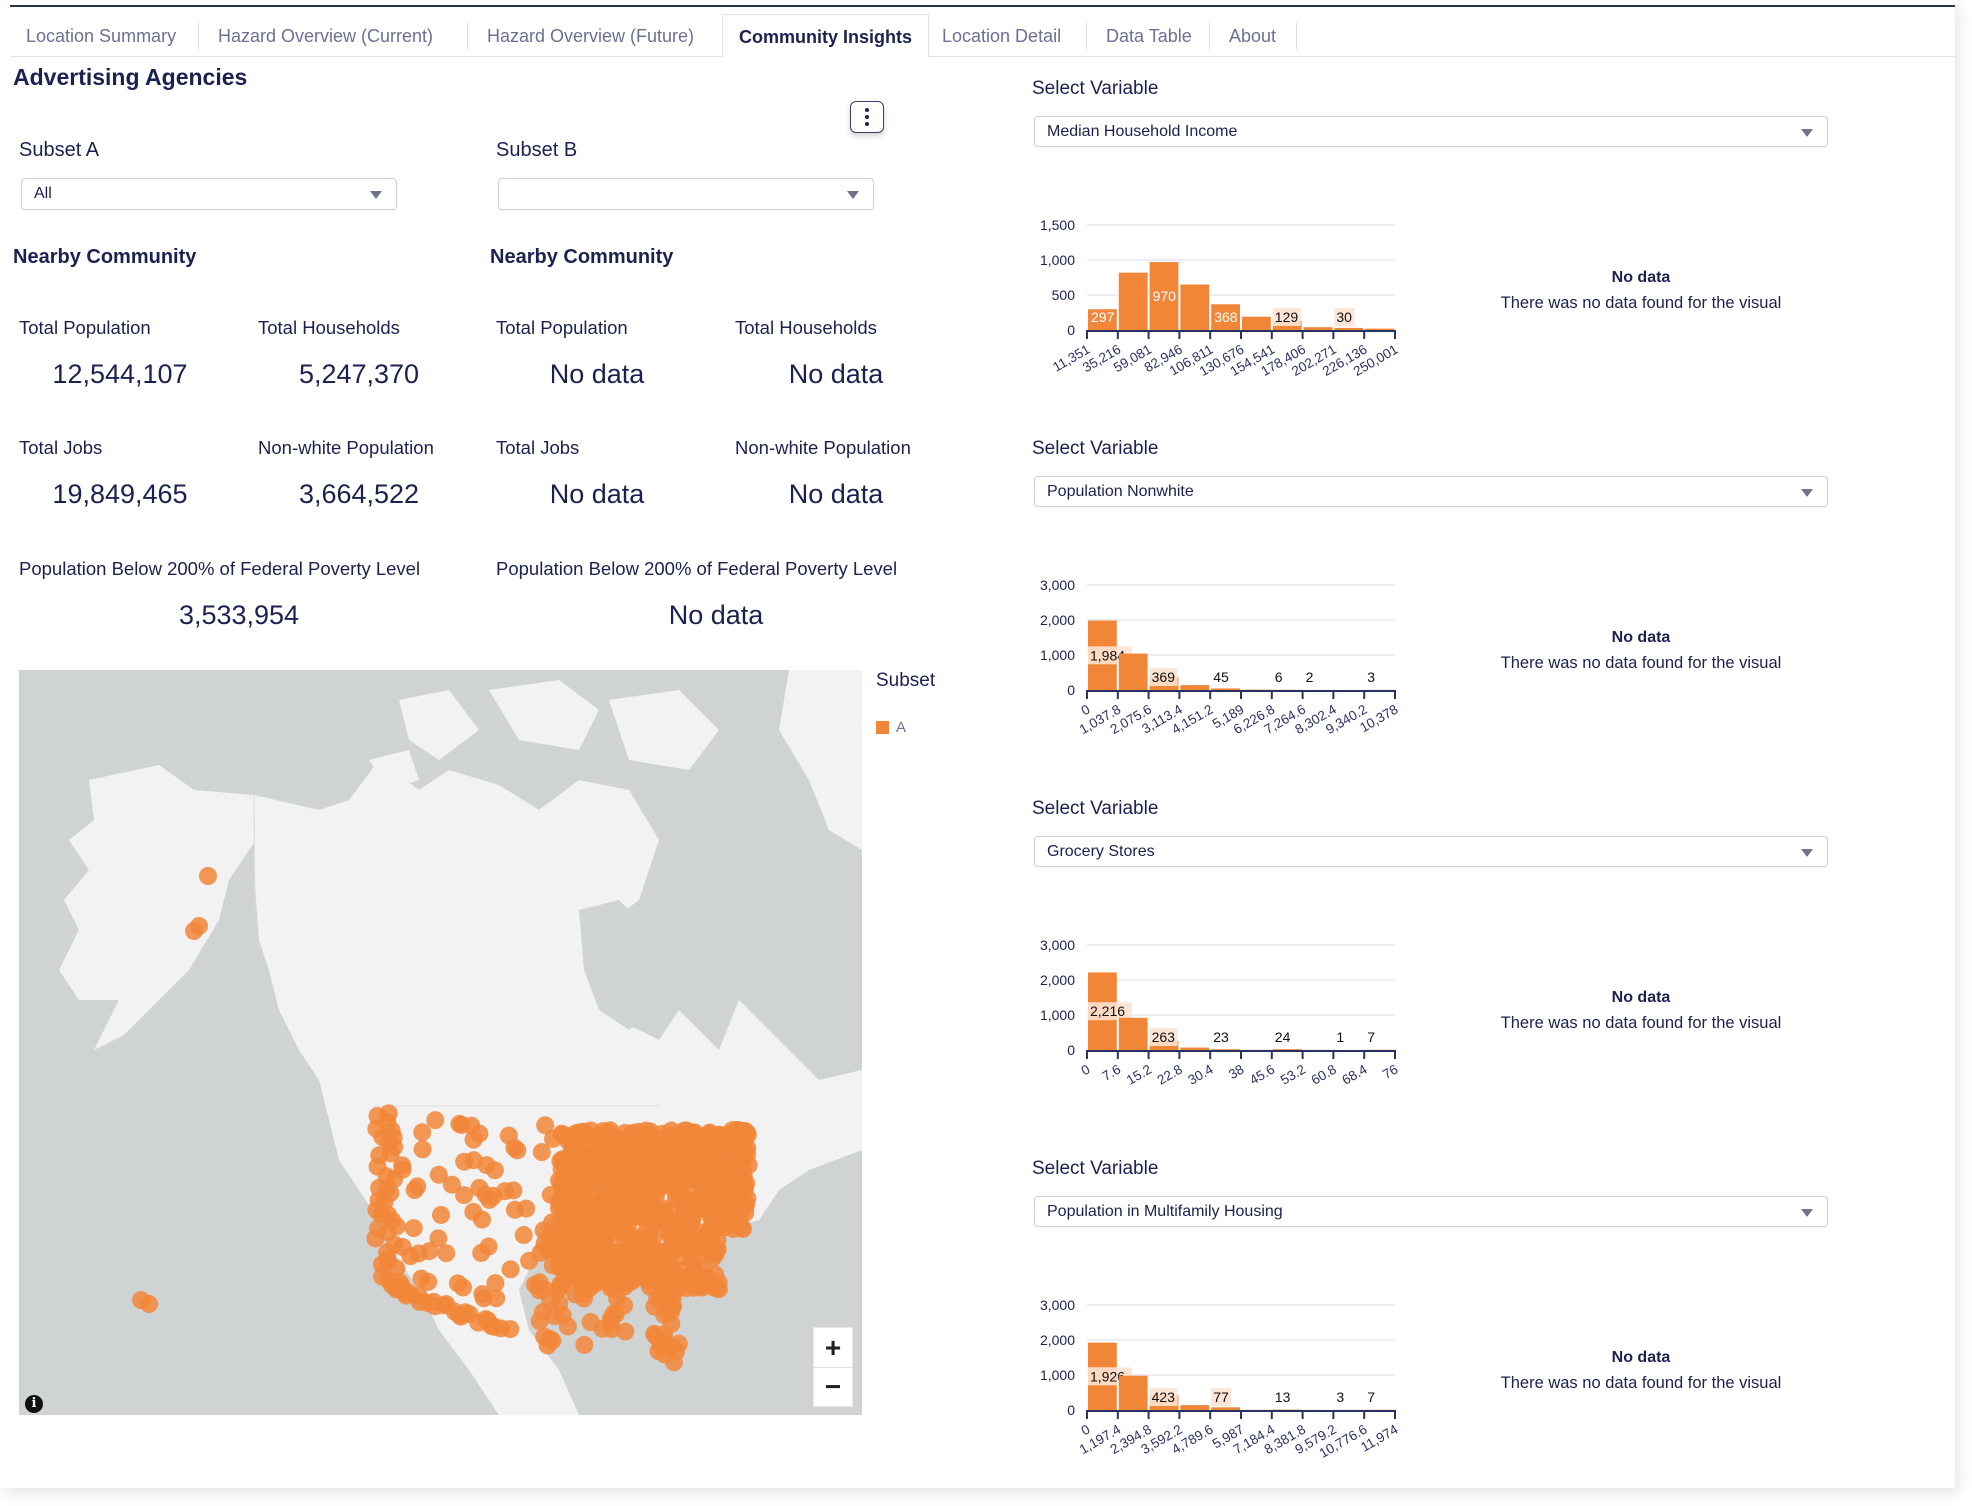  What do you see at coordinates (325, 35) in the screenshot?
I see `tab-hazard-overview-current: Hazard Overview (Current)` at bounding box center [325, 35].